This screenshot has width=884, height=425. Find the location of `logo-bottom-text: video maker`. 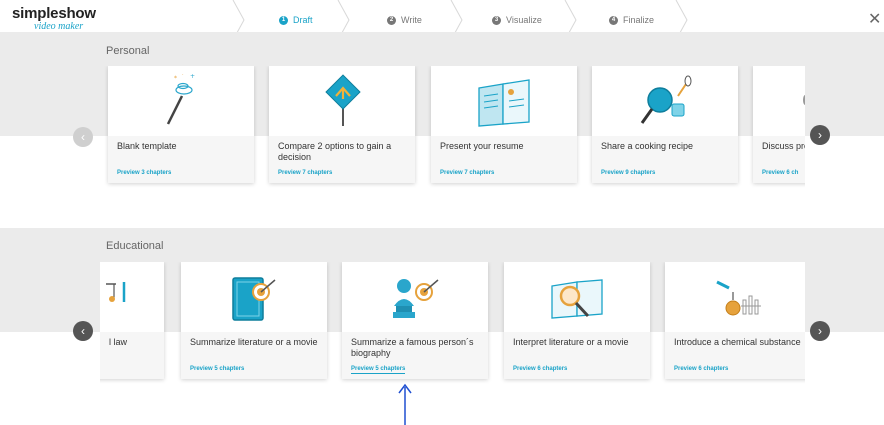

logo-bottom-text: video maker is located at coordinates (59, 26).